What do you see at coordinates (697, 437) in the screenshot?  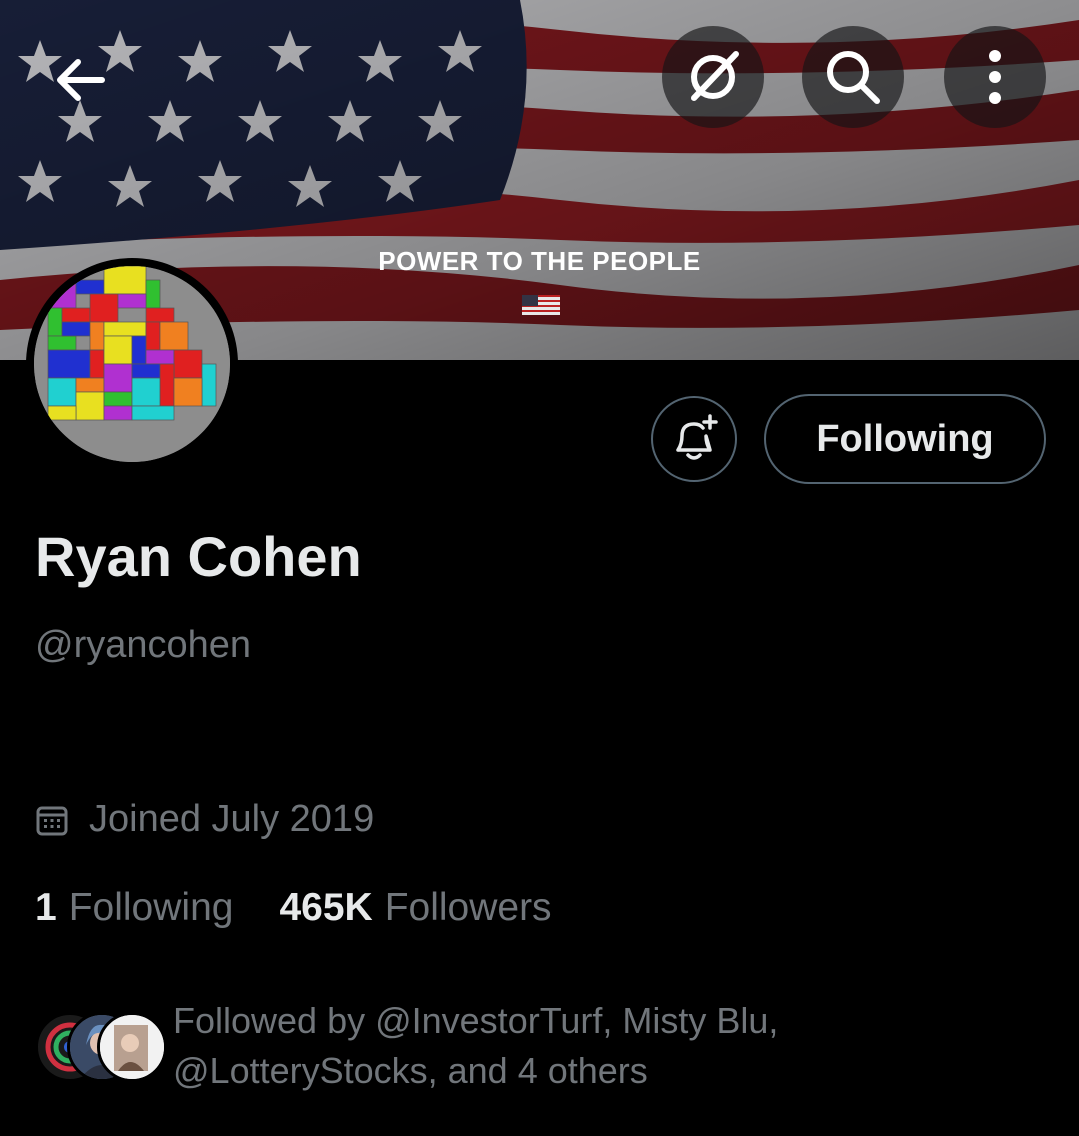 I see `bell-plus-icon` at bounding box center [697, 437].